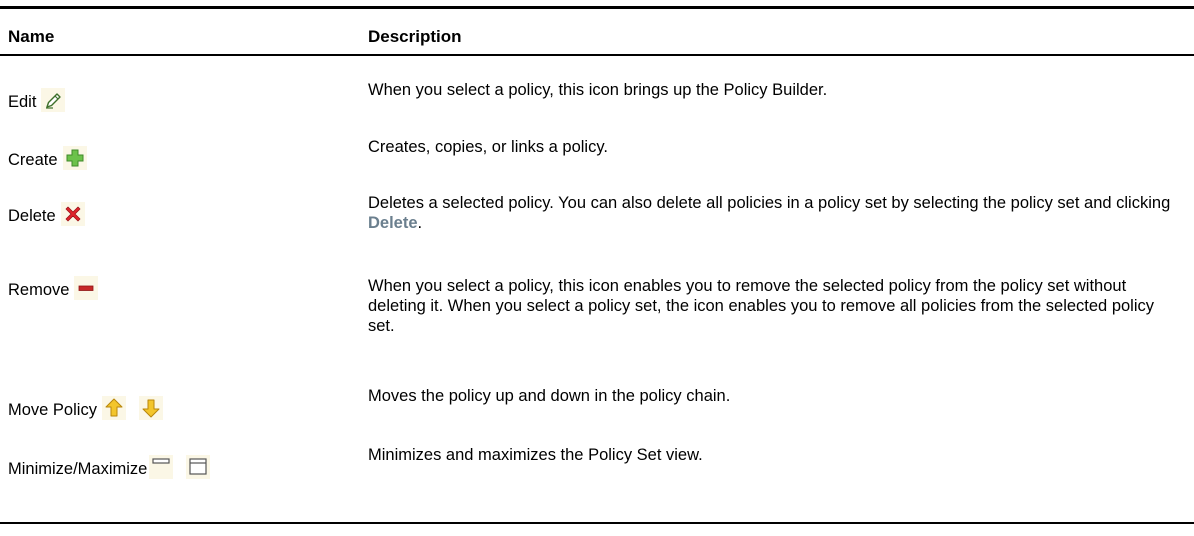  What do you see at coordinates (78, 469) in the screenshot?
I see `row-name-minimize-maximize: Minimize/Maximize` at bounding box center [78, 469].